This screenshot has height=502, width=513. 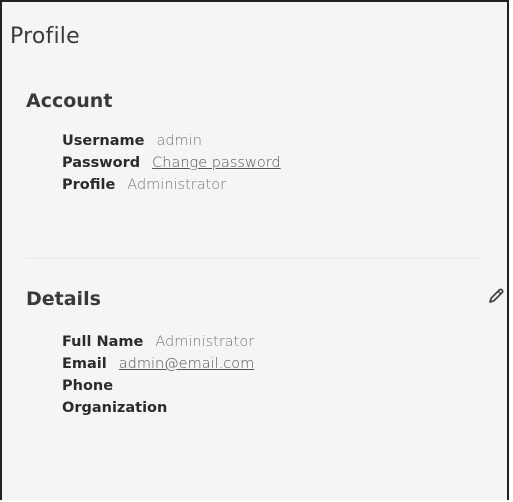 What do you see at coordinates (88, 386) in the screenshot?
I see `phone-label: Phone` at bounding box center [88, 386].